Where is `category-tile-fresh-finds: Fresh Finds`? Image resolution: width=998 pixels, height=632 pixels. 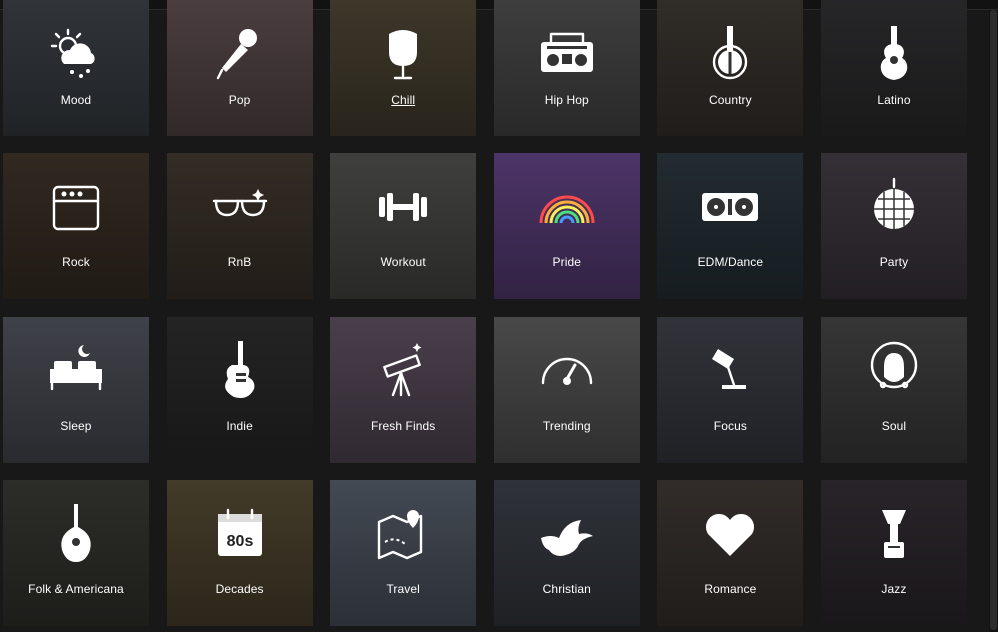
category-tile-fresh-finds: Fresh Finds is located at coordinates (403, 389).